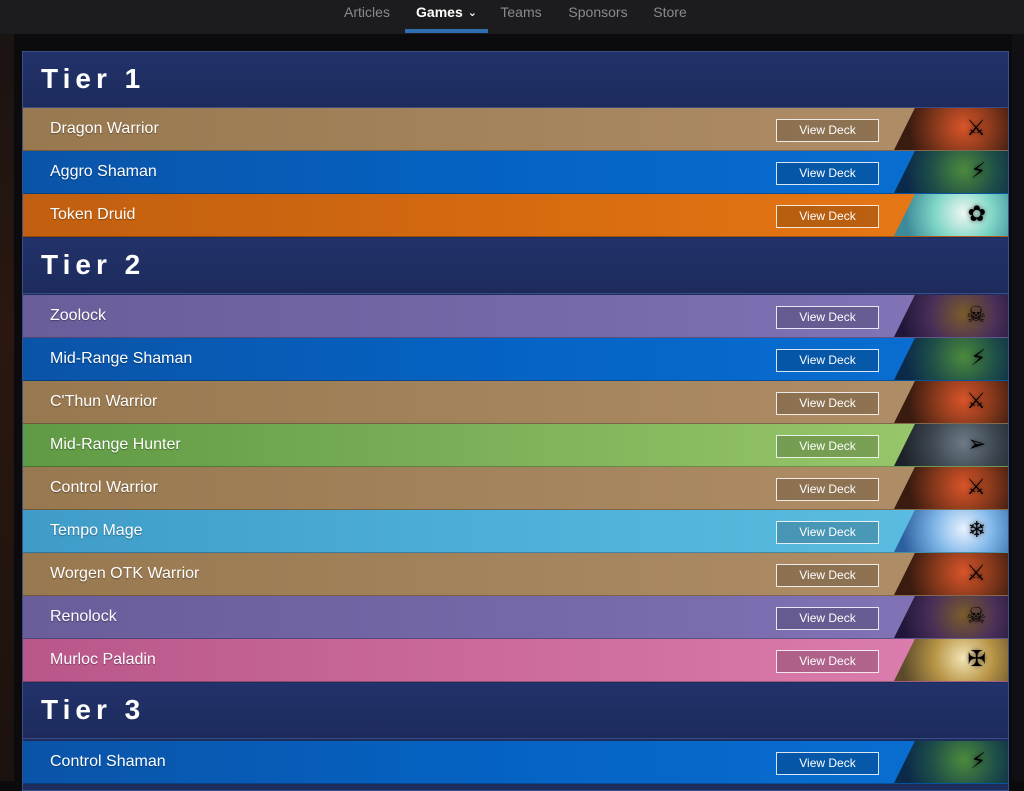 The width and height of the screenshot is (1024, 791). I want to click on deck-row-aggro-shaman: Aggro Shaman View Deck ⚡, so click(515, 172).